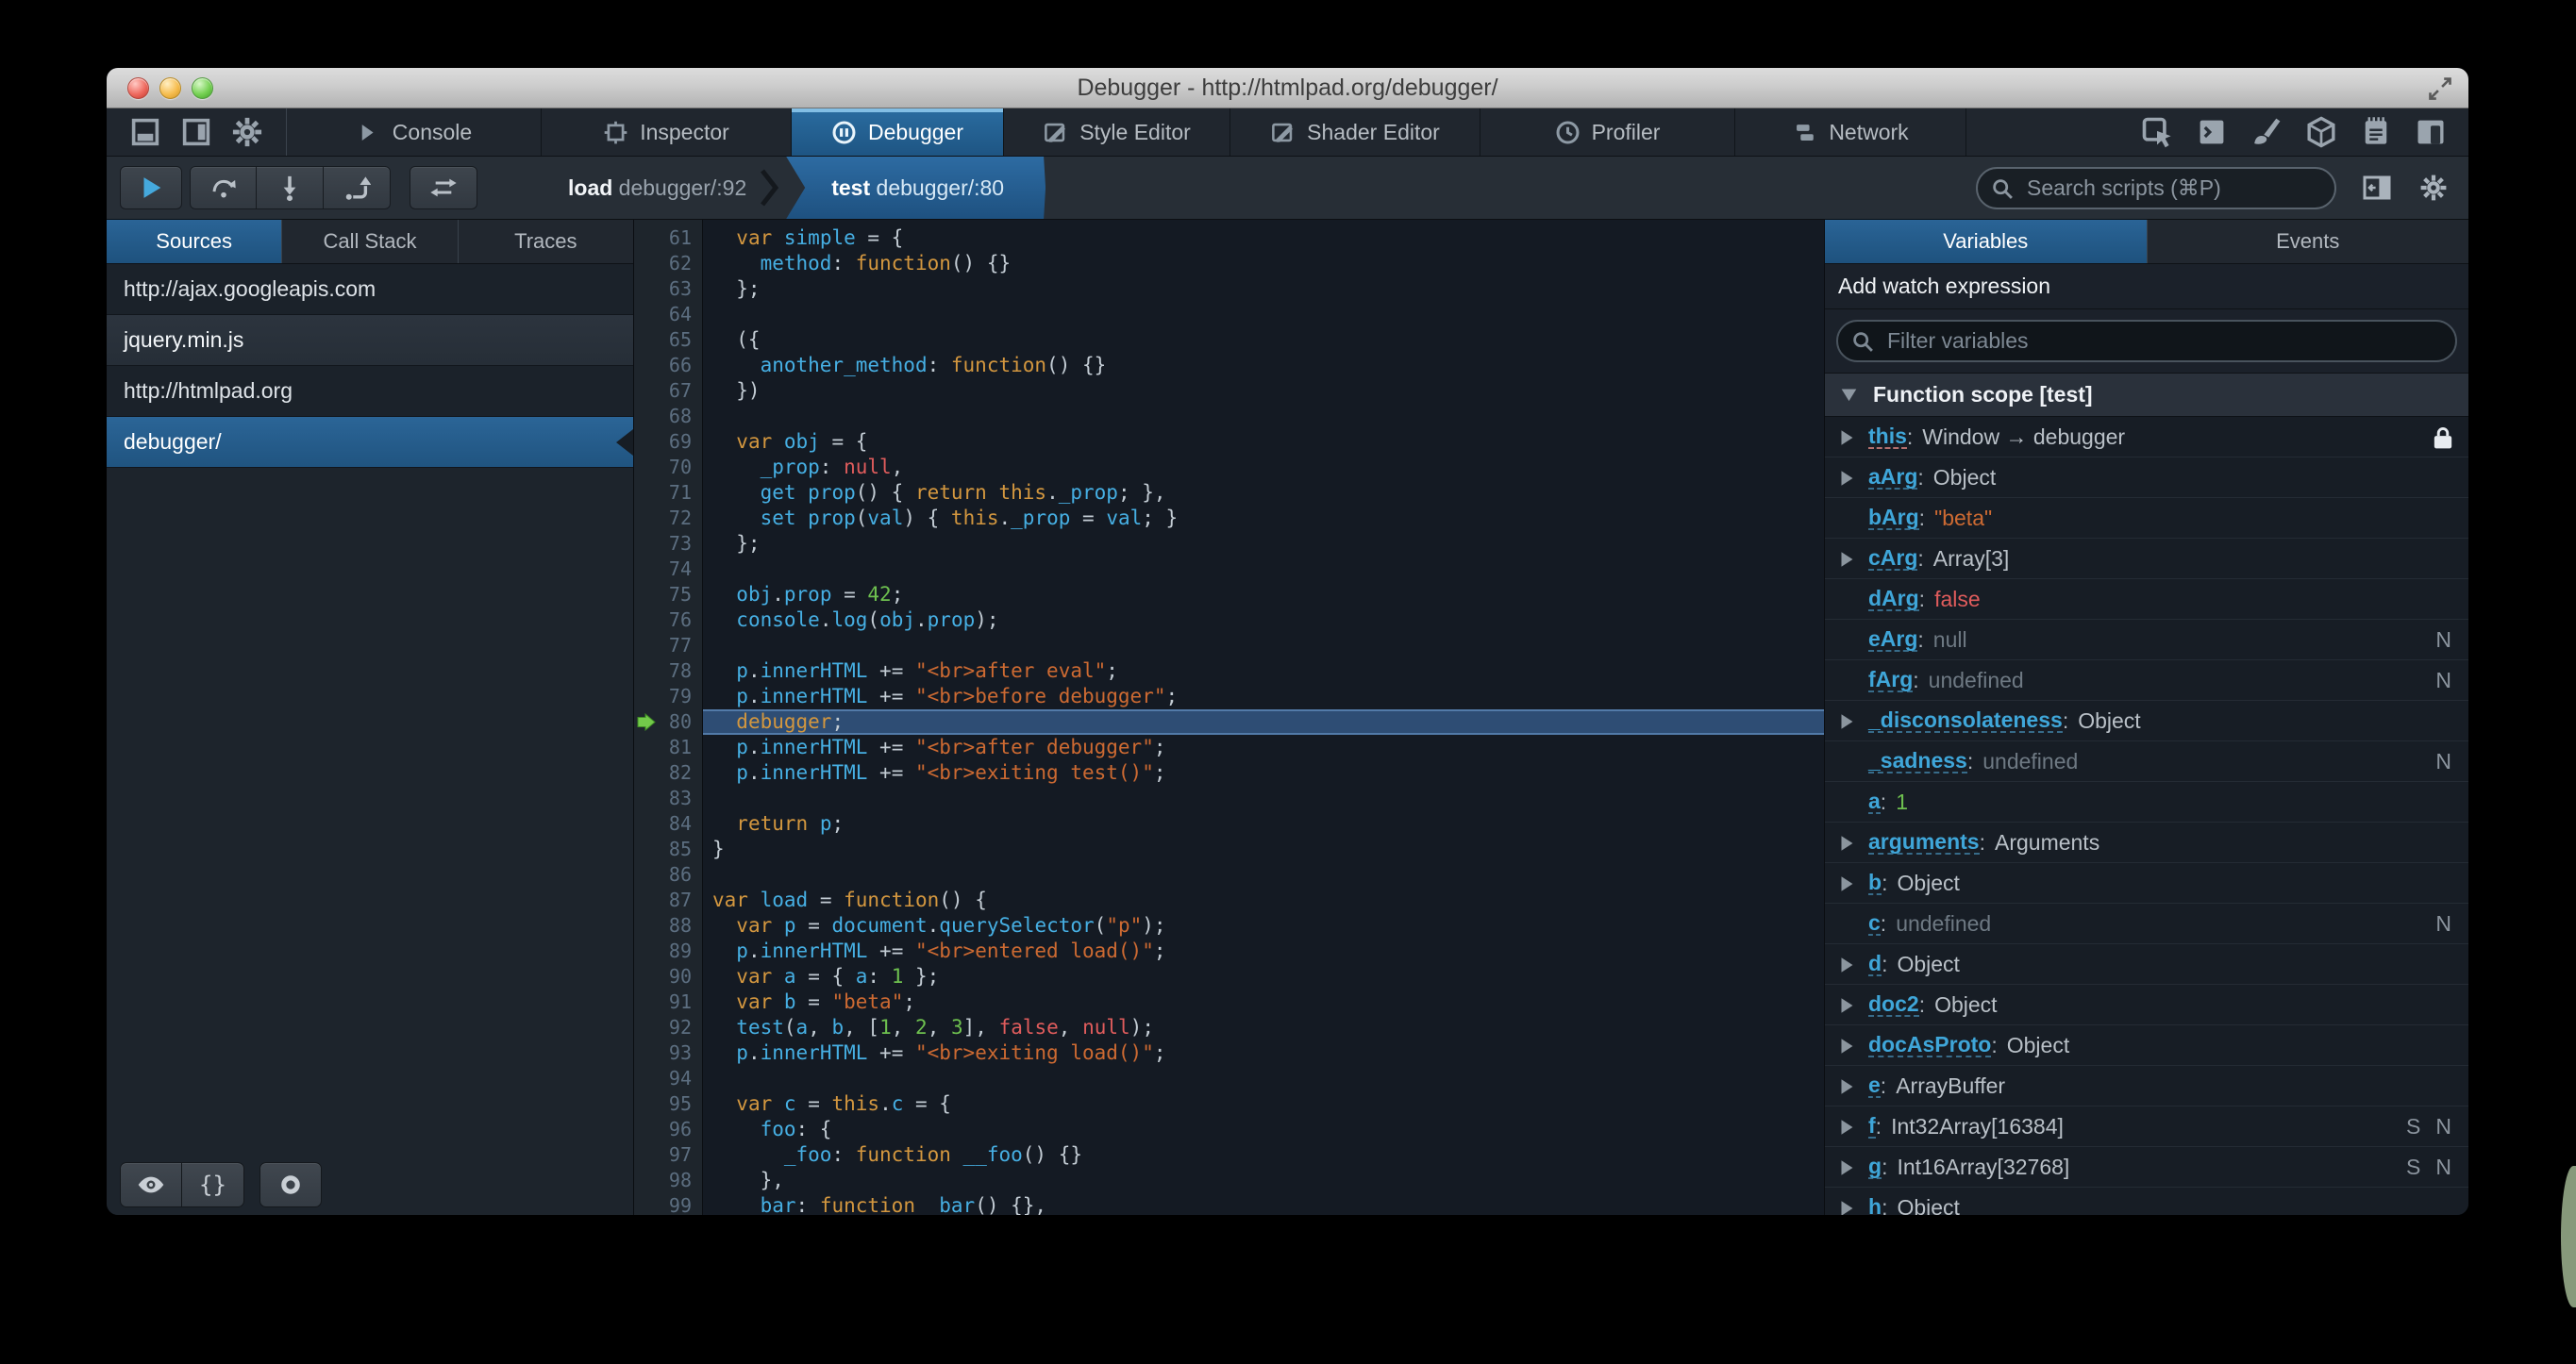 This screenshot has width=2576, height=1364. I want to click on line-number: 76, so click(668, 620).